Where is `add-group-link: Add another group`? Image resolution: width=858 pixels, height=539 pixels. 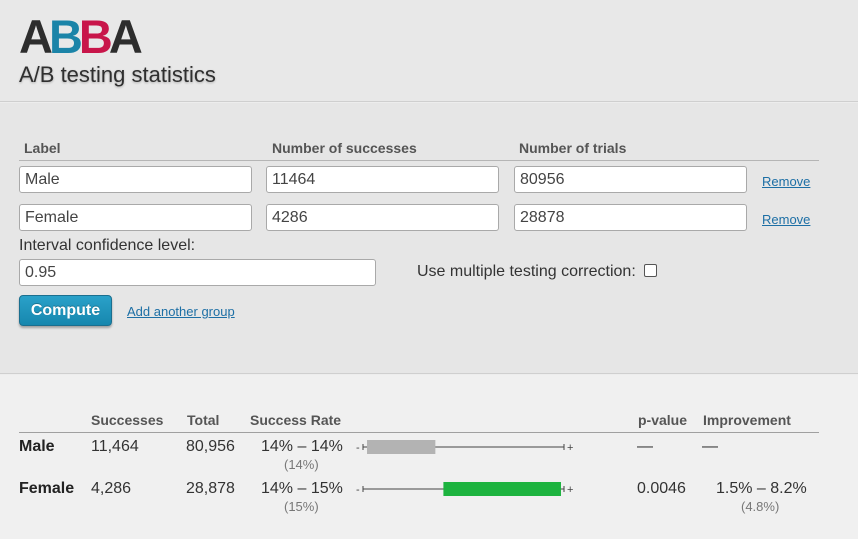
add-group-link: Add another group is located at coordinates (181, 311).